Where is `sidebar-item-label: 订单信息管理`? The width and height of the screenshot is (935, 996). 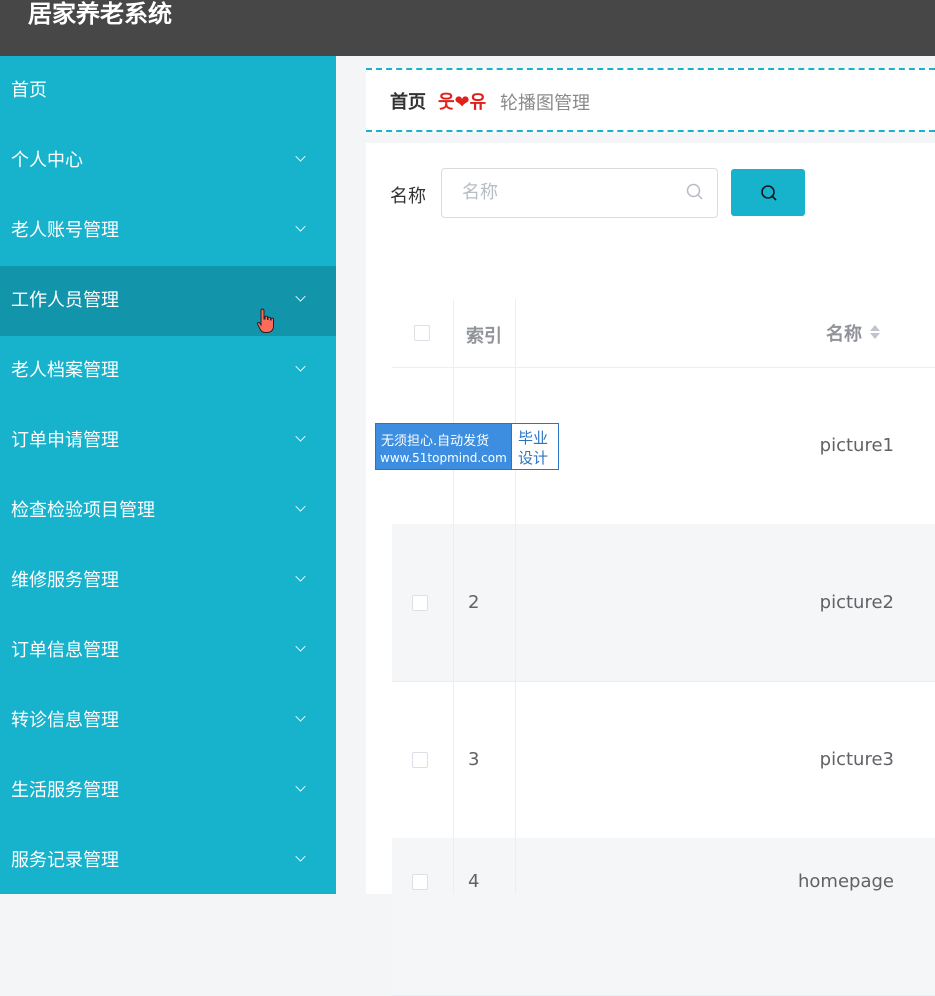
sidebar-item-label: 订单信息管理 is located at coordinates (65, 650).